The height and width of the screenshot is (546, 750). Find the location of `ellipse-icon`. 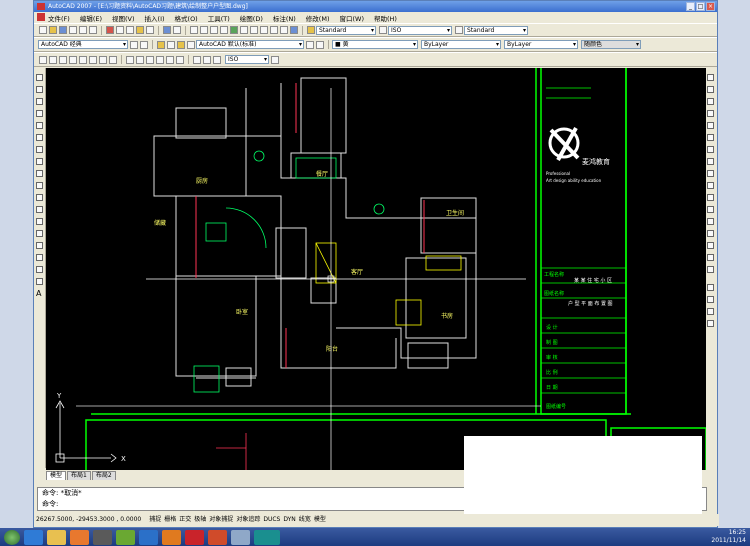

ellipse-icon is located at coordinates (39, 185).